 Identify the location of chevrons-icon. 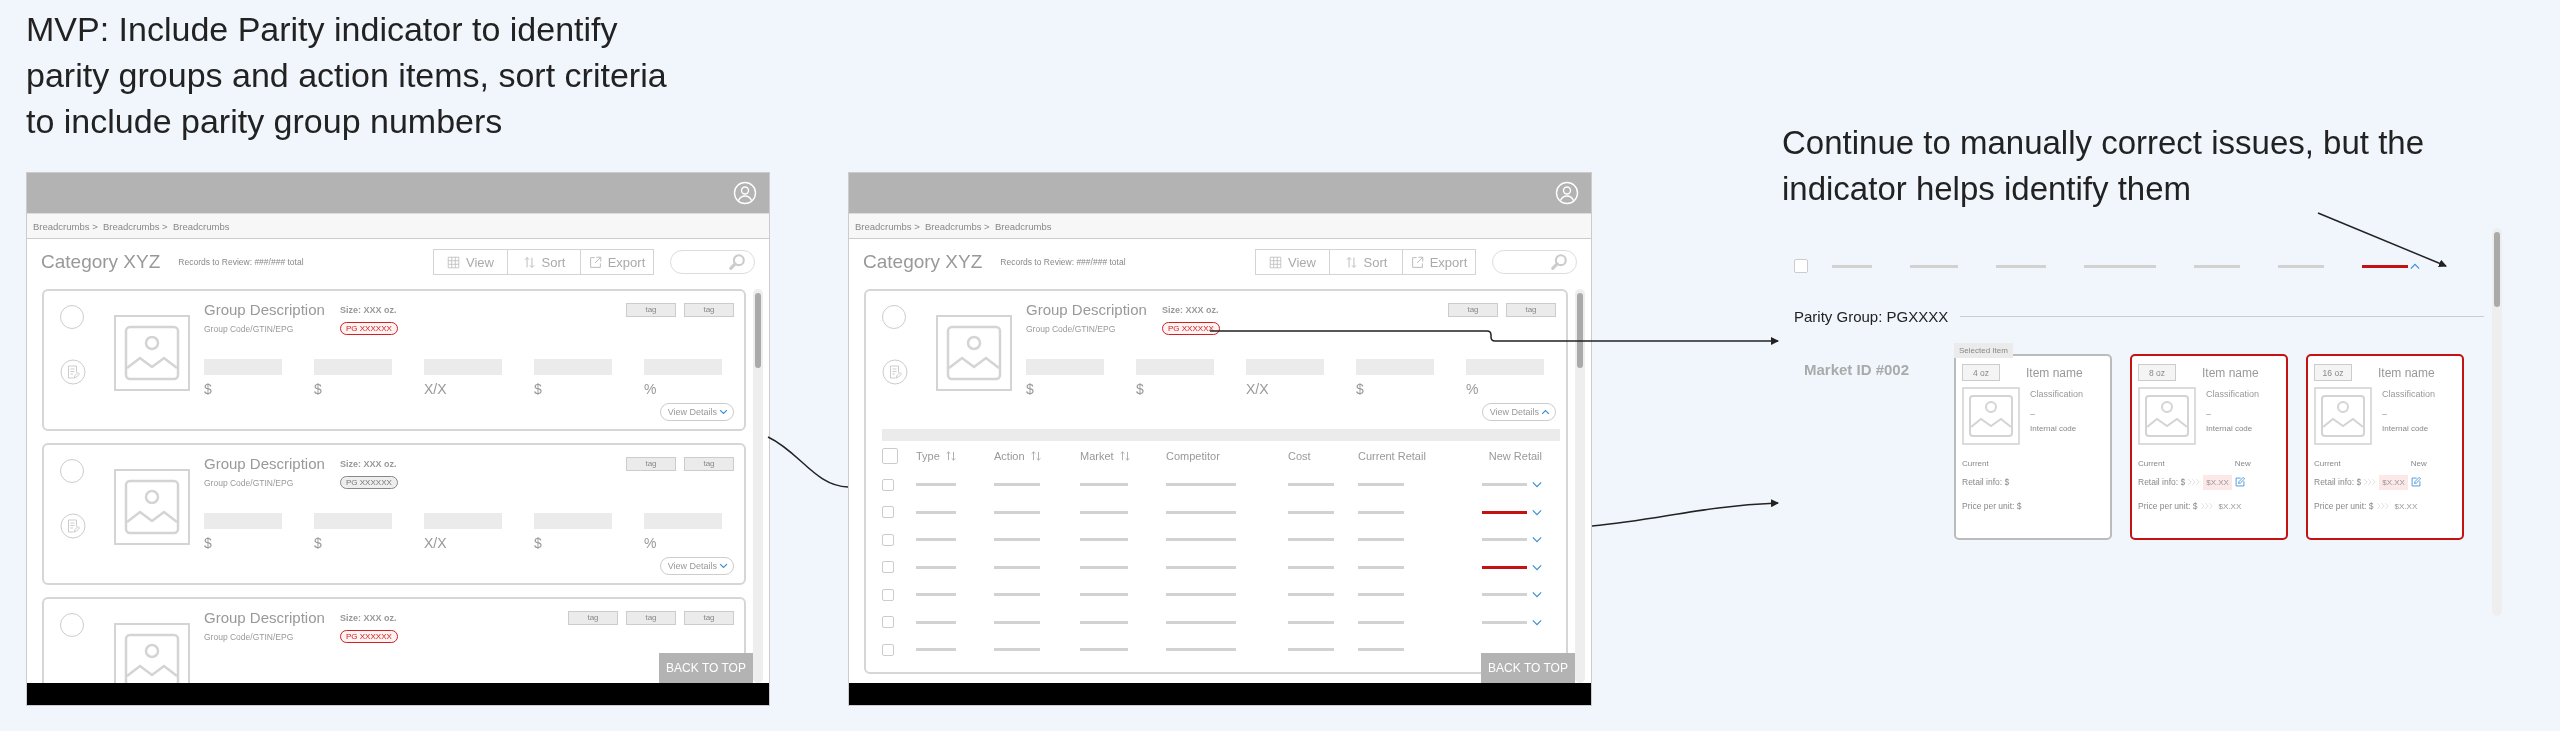
(2382, 506).